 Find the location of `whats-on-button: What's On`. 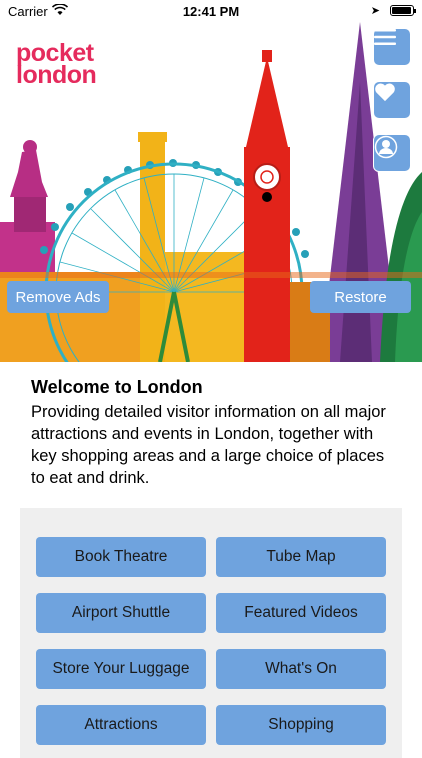

whats-on-button: What's On is located at coordinates (301, 669).